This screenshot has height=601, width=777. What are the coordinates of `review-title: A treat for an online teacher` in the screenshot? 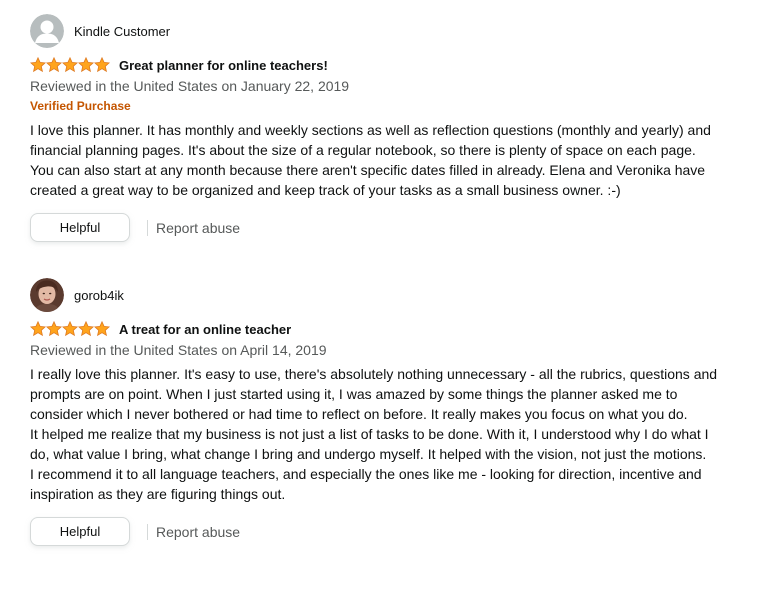 It's located at (205, 329).